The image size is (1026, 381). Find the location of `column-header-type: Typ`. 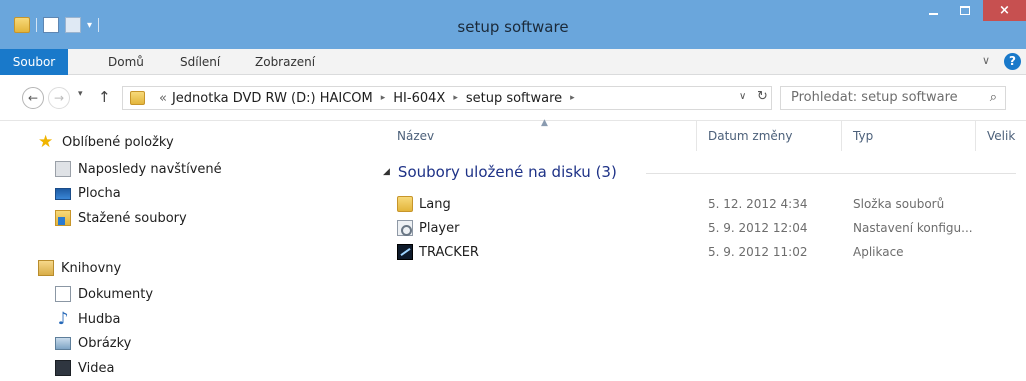

column-header-type: Typ is located at coordinates (863, 136).